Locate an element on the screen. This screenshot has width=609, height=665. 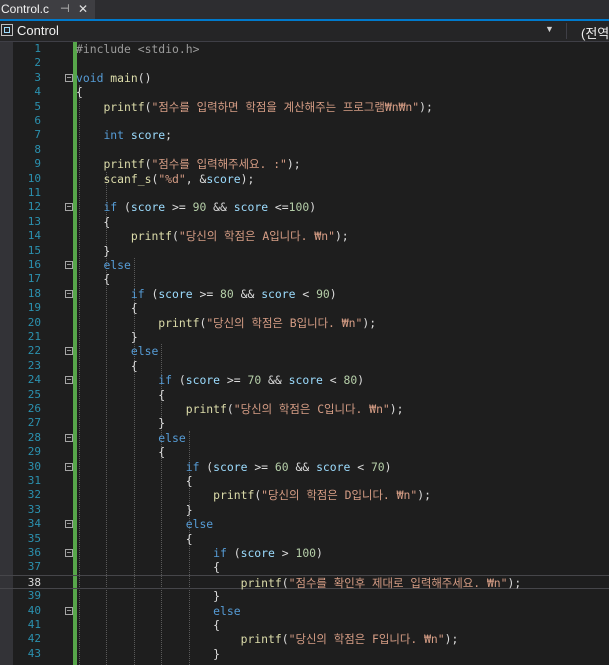
code-line: 5 printf("점수를 입력하면 학점을 계산해주는 프로그램₩n₩n"); is located at coordinates (304, 107).